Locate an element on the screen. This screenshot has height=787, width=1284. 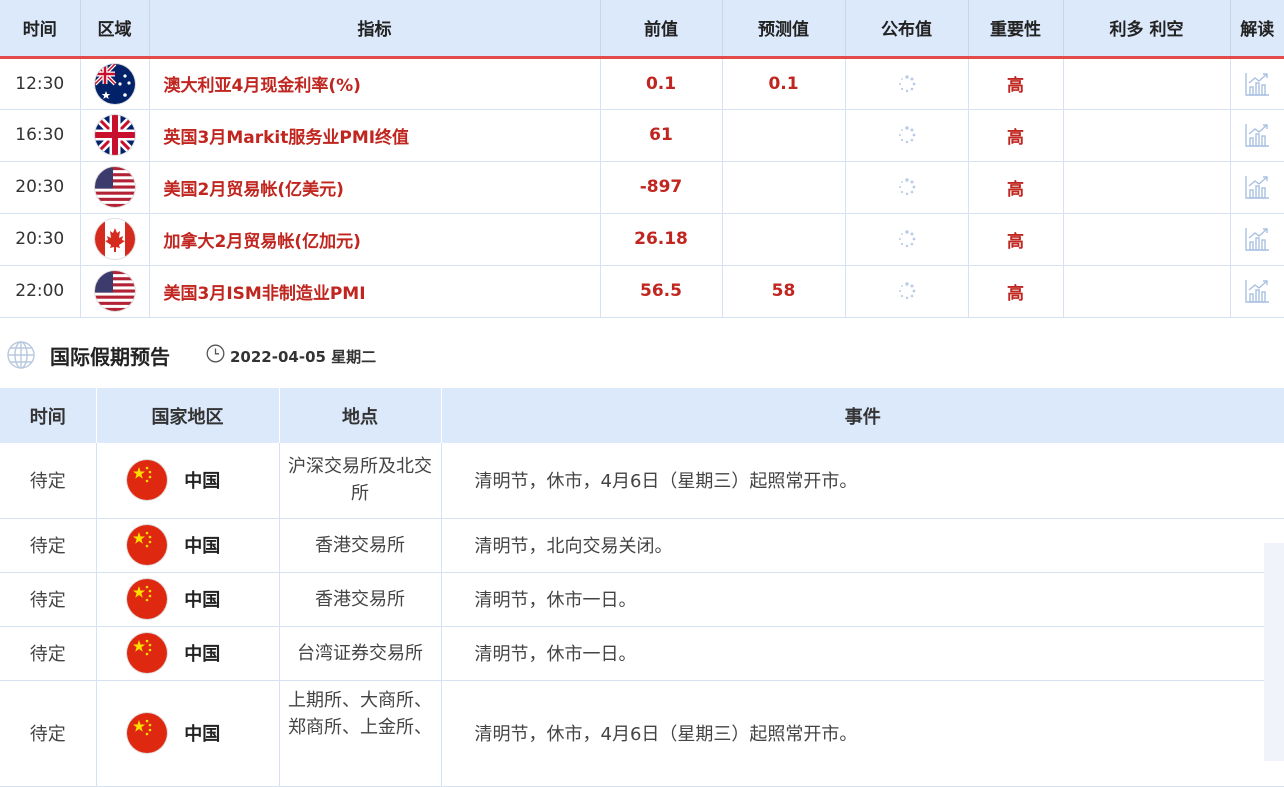
holiday-table-header: 时间 国家地区 地点 事件 is located at coordinates (642, 415).